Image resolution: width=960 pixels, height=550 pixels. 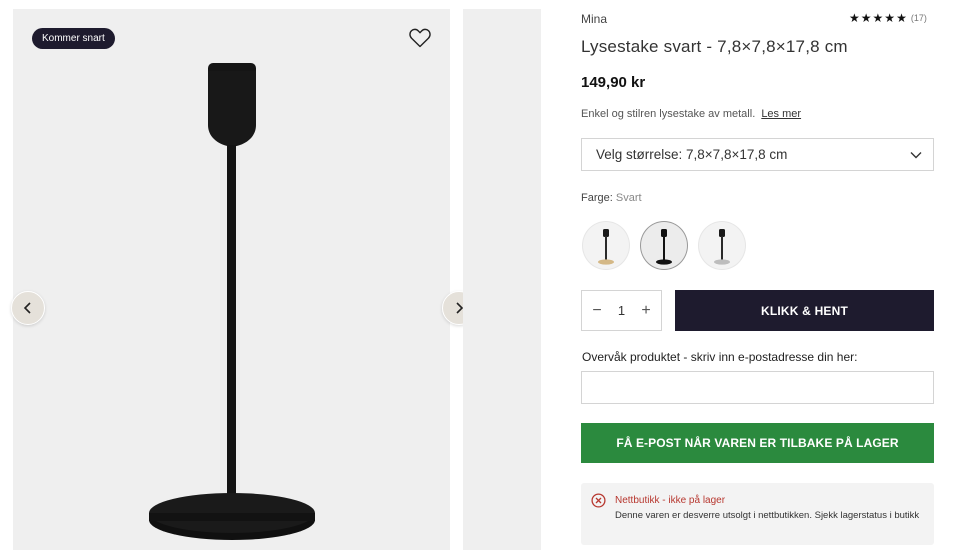 I want to click on review-count: (17), so click(x=918, y=18).